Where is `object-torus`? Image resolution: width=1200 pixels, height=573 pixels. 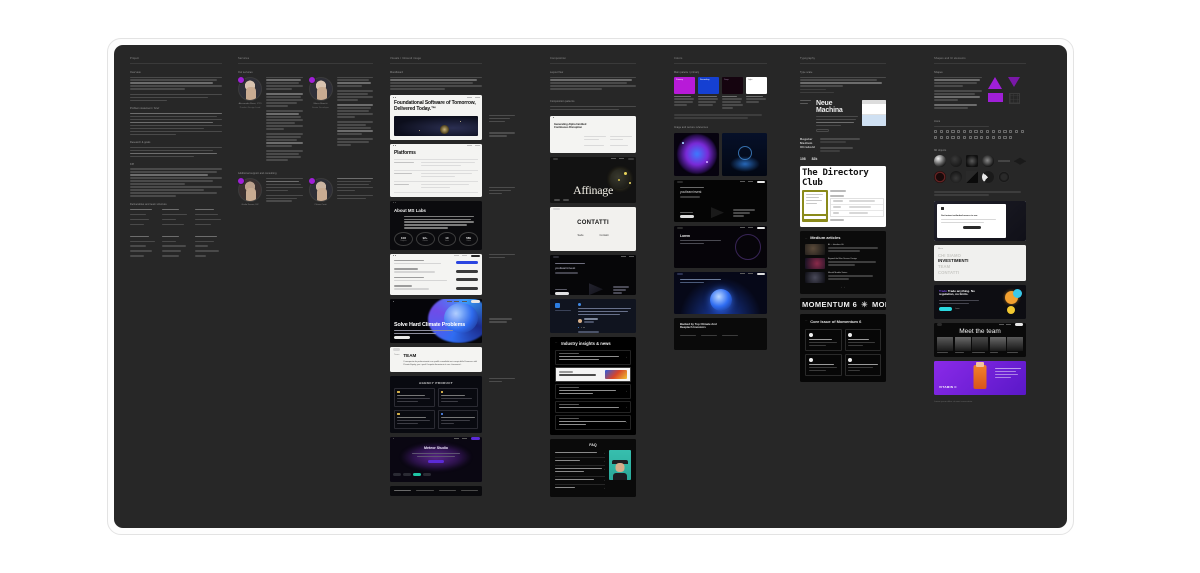 object-torus is located at coordinates (940, 161).